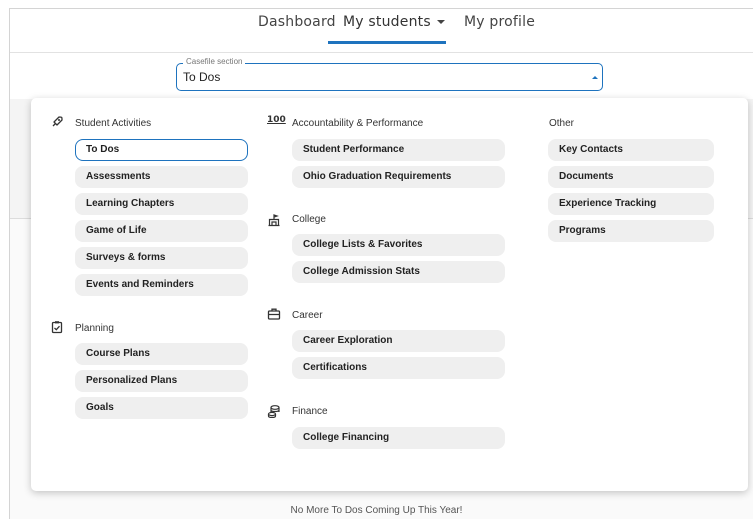 The width and height of the screenshot is (753, 519). Describe the element at coordinates (161, 150) in the screenshot. I see `menu-item-to-dos: To Dos` at that location.